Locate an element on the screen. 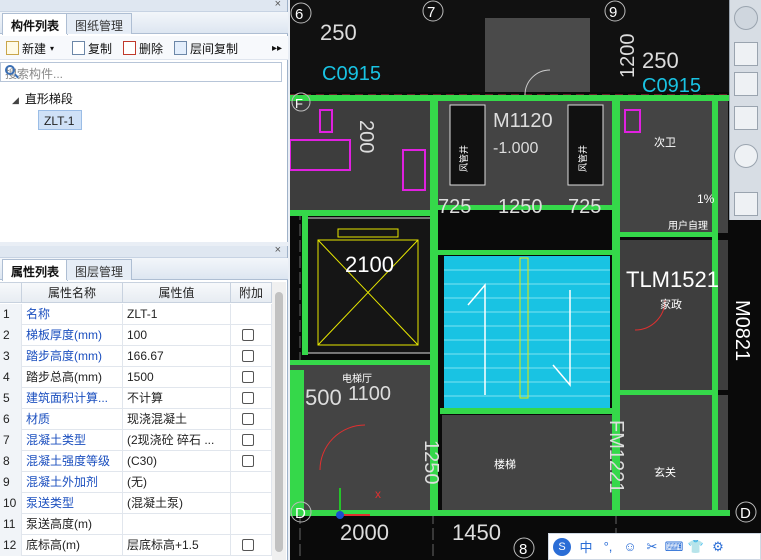 Image resolution: width=761 pixels, height=560 pixels. row-number: 2 is located at coordinates (11, 335).